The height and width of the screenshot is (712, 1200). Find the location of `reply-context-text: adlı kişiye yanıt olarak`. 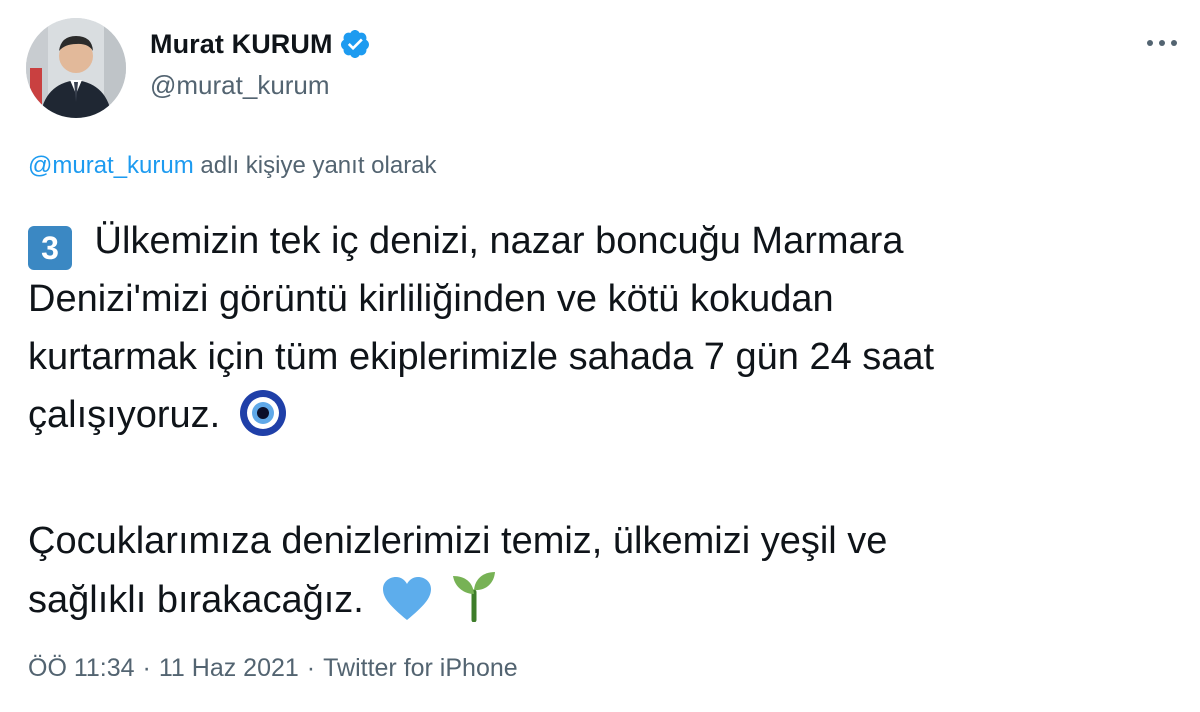

reply-context-text: adlı kişiye yanıt olarak is located at coordinates (315, 165).